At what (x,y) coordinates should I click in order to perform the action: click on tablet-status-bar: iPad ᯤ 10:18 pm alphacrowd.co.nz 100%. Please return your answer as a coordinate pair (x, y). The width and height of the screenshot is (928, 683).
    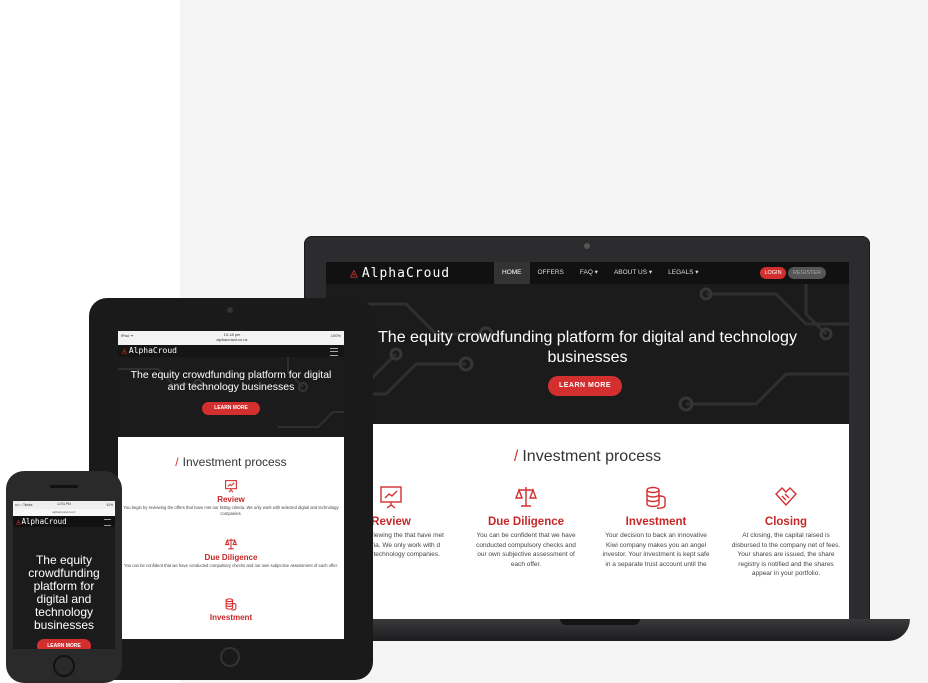
    Looking at the image, I should click on (231, 338).